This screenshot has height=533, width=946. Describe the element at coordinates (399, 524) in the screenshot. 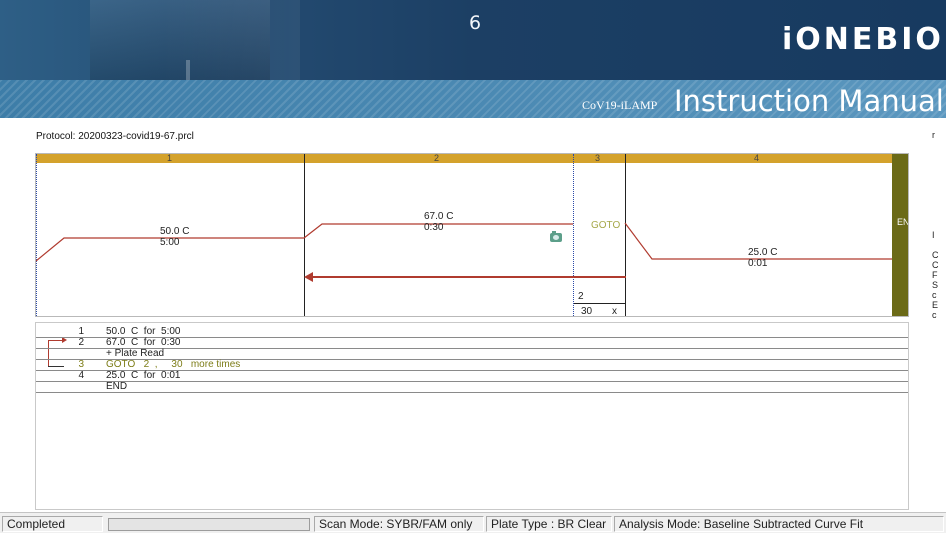

I see `scan-mode: Scan Mode: SYBR/FAM only` at that location.